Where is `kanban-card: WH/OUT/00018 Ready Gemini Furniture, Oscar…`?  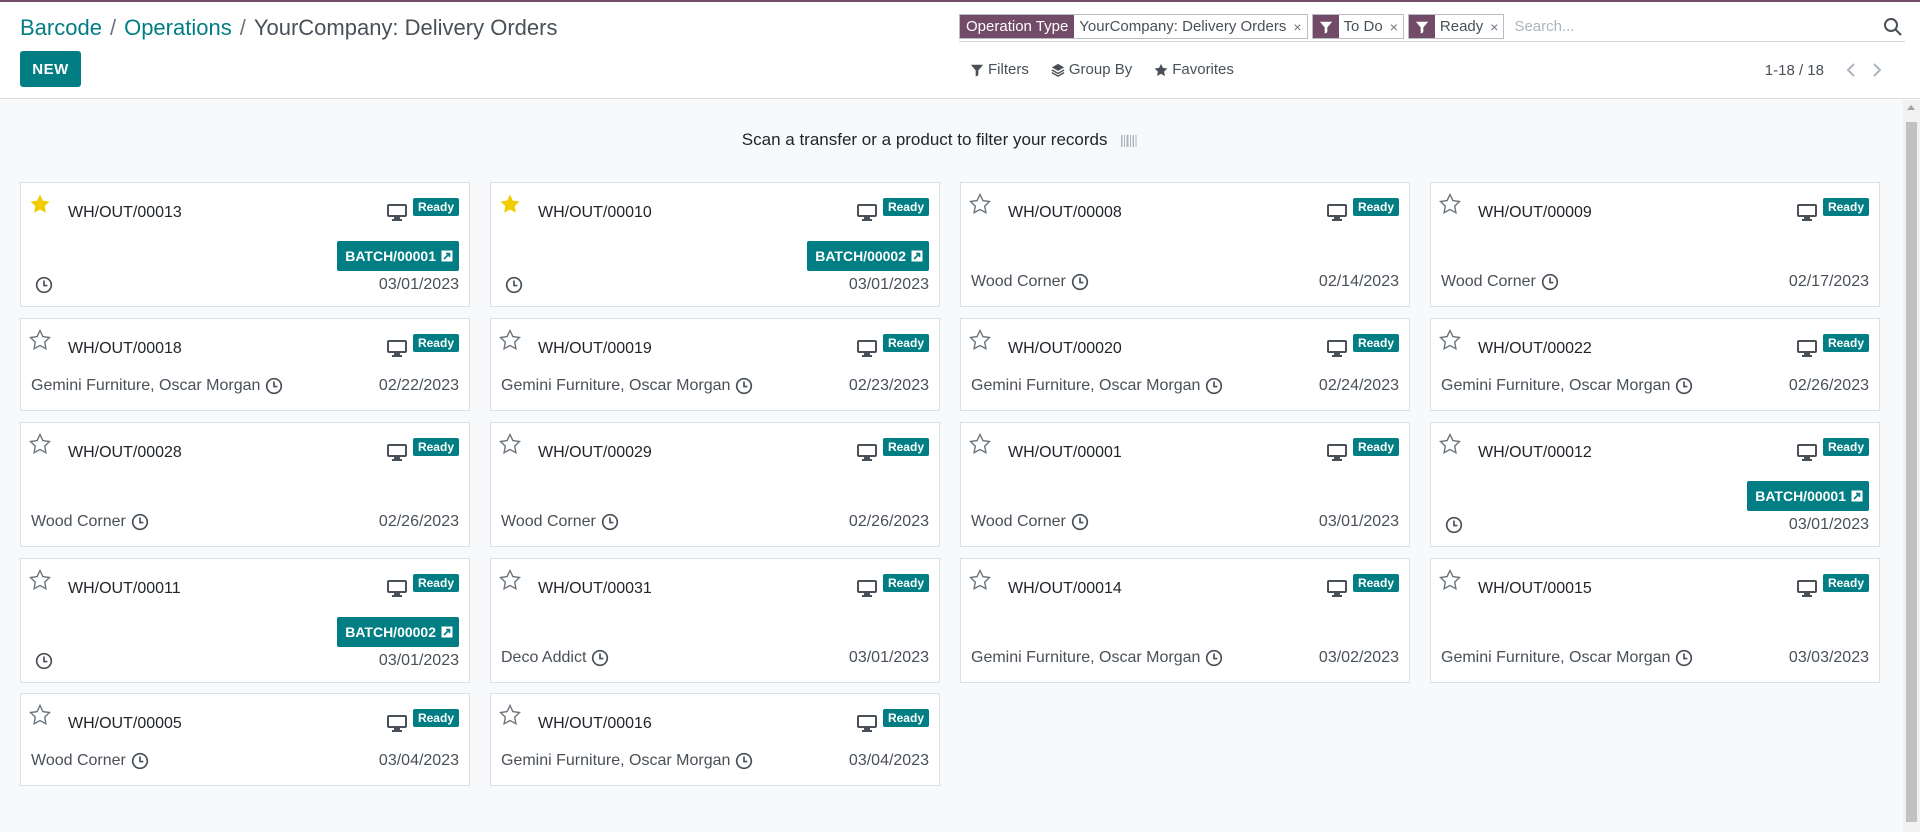
kanban-card: WH/OUT/00018 Ready Gemini Furniture, Oscar… is located at coordinates (245, 364).